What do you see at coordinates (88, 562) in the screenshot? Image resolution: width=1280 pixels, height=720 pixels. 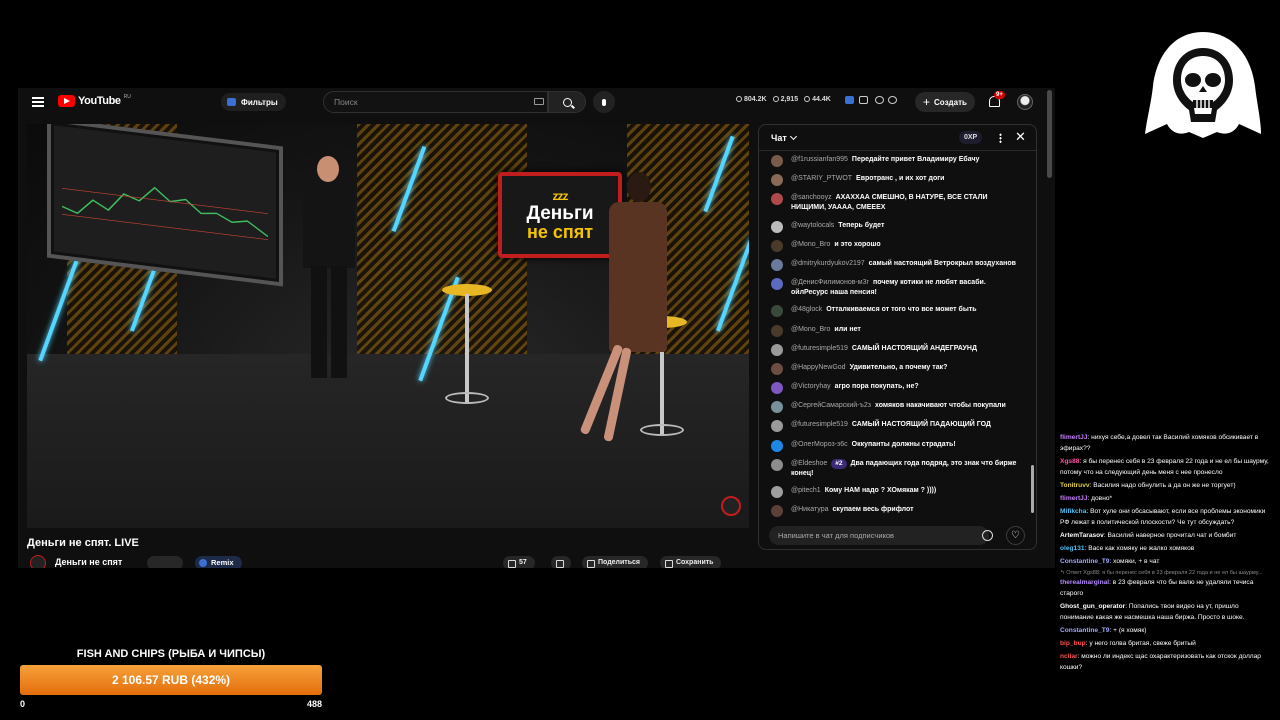 I see `channel-name: Деньги не спят` at bounding box center [88, 562].